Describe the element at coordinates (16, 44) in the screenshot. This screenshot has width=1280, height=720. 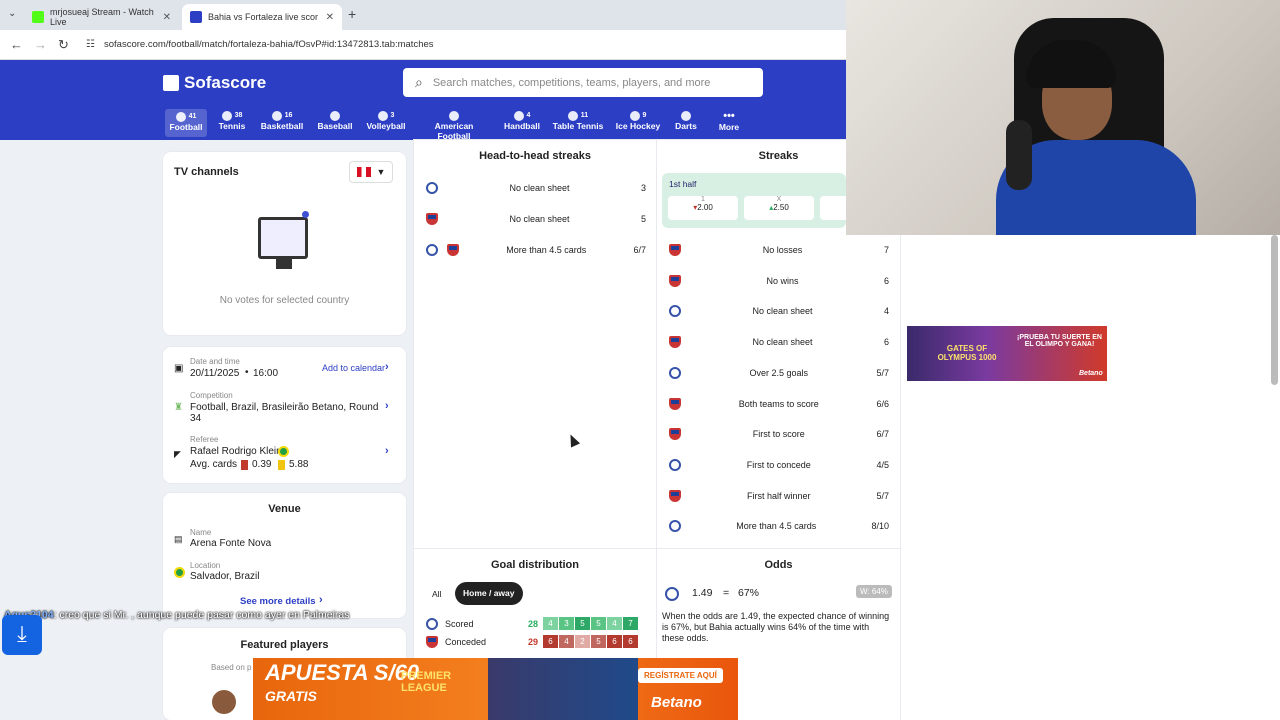
I see `back-arrow-icon: ←` at that location.